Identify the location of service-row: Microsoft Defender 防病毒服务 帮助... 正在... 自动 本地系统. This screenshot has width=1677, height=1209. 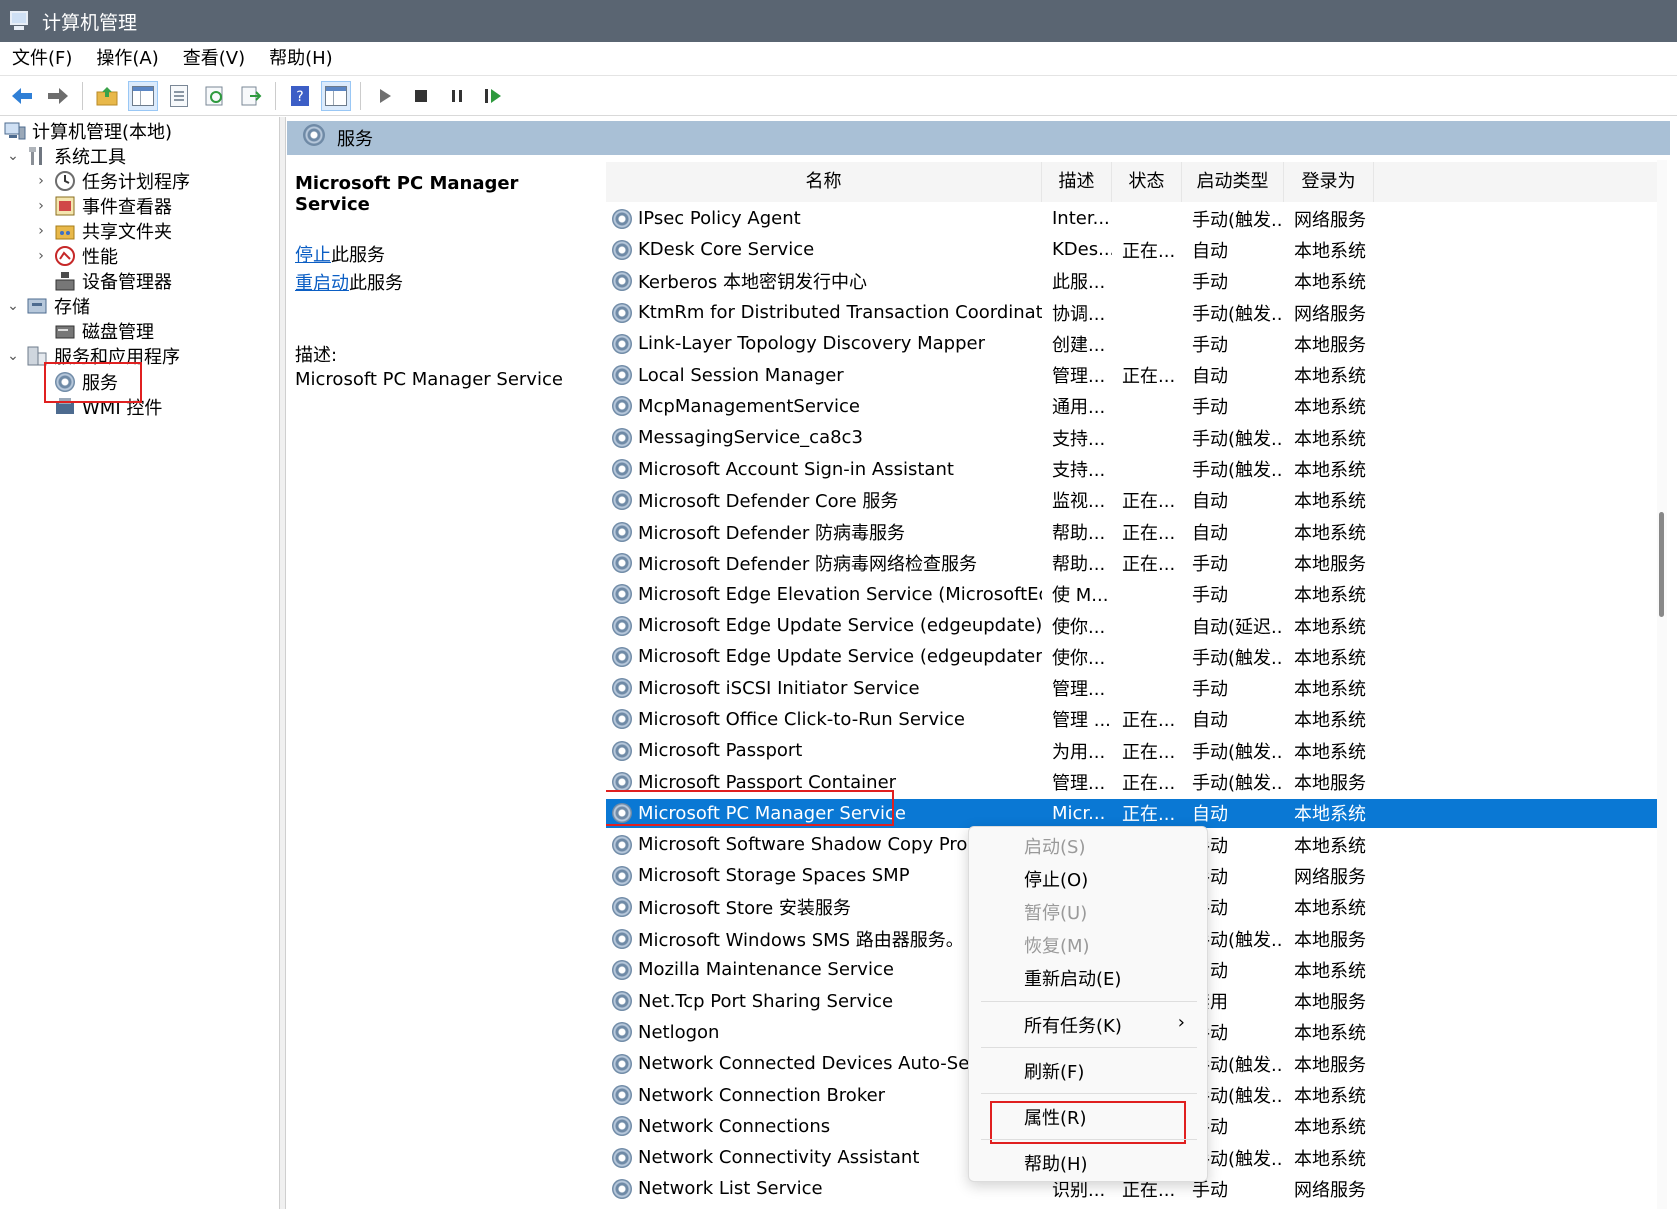
(1136, 531).